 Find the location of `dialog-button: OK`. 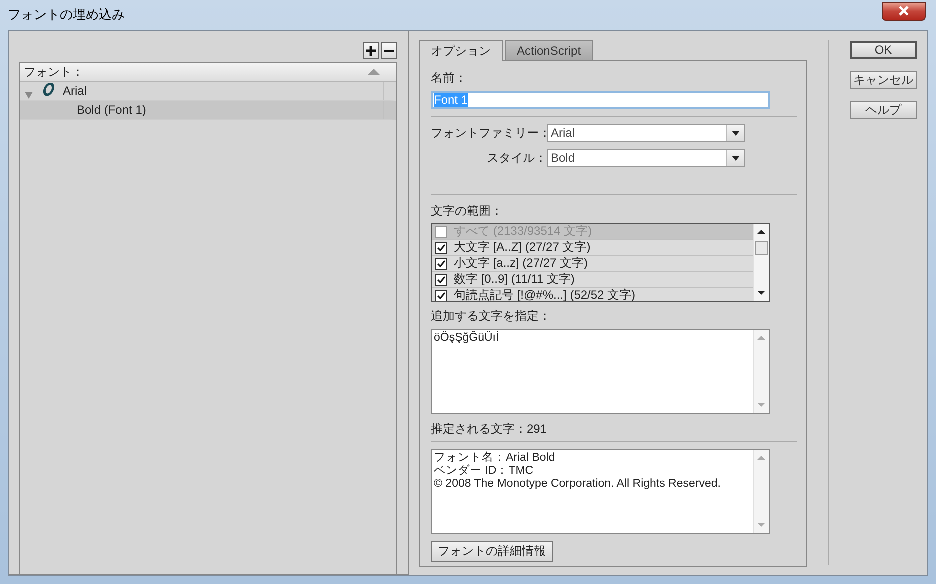

dialog-button: OK is located at coordinates (883, 50).